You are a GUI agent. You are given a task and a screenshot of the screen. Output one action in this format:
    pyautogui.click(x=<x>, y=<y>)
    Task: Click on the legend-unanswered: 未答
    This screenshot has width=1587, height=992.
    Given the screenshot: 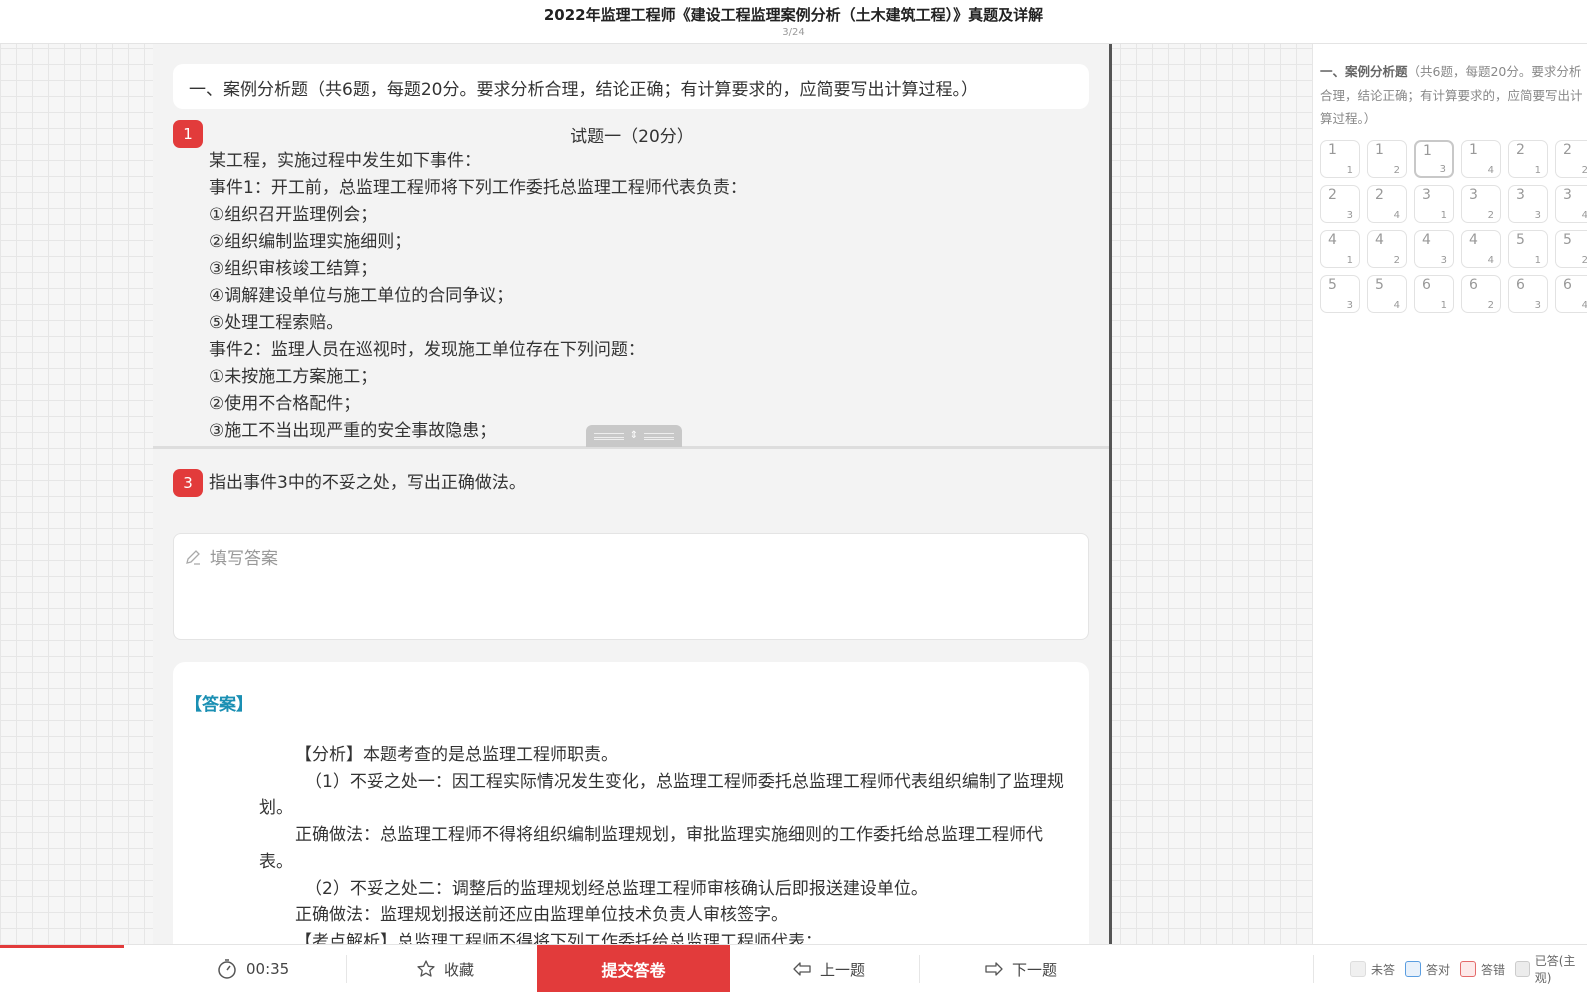 What is the action you would take?
    pyautogui.click(x=1372, y=969)
    